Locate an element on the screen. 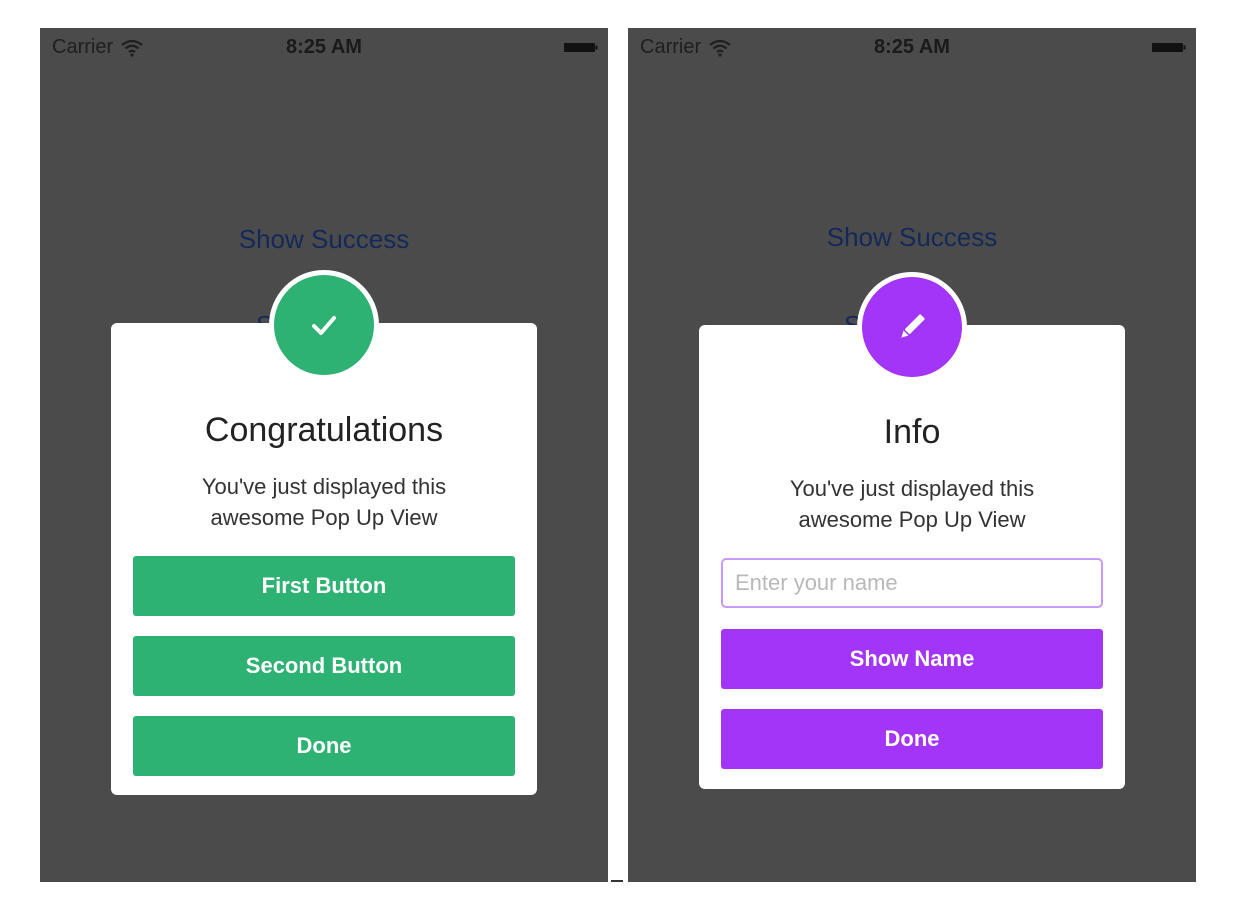  success-badge is located at coordinates (324, 325).